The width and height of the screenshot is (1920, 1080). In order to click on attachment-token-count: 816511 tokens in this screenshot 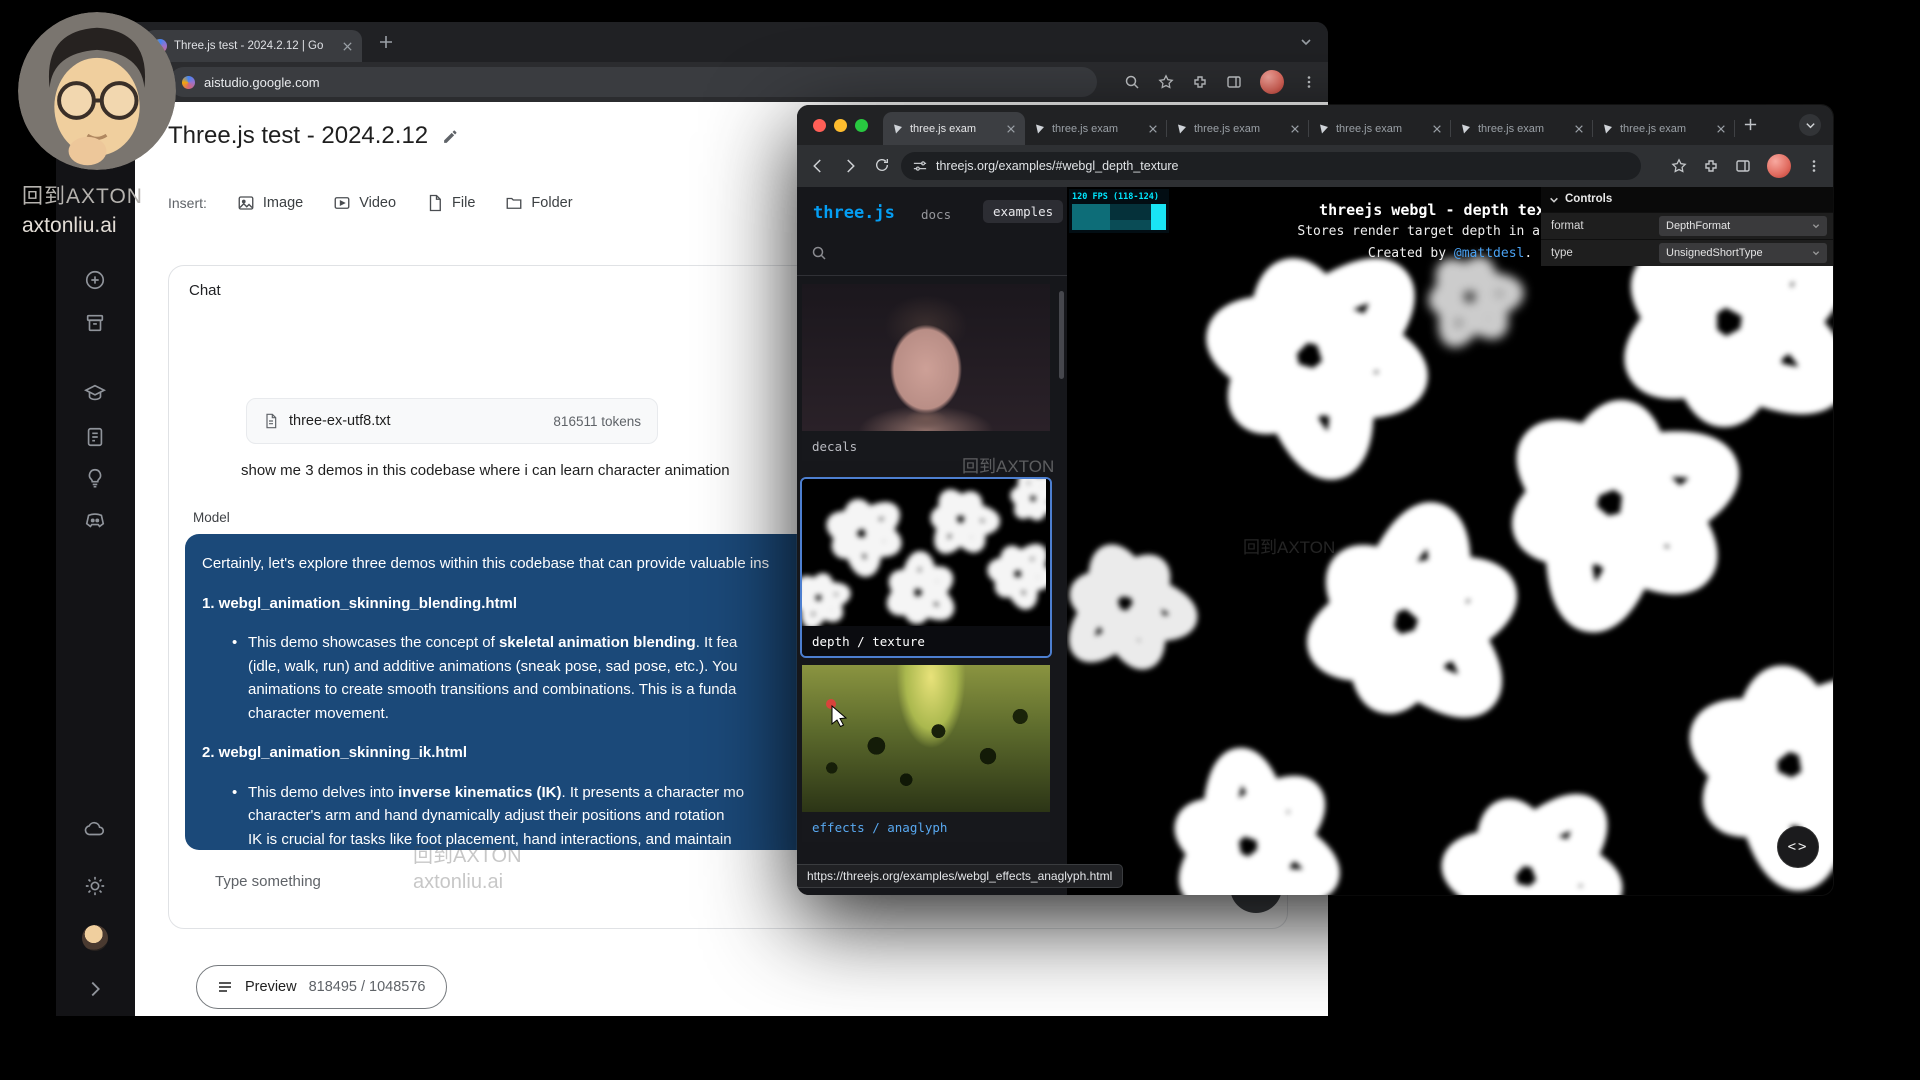, I will do `click(597, 421)`.